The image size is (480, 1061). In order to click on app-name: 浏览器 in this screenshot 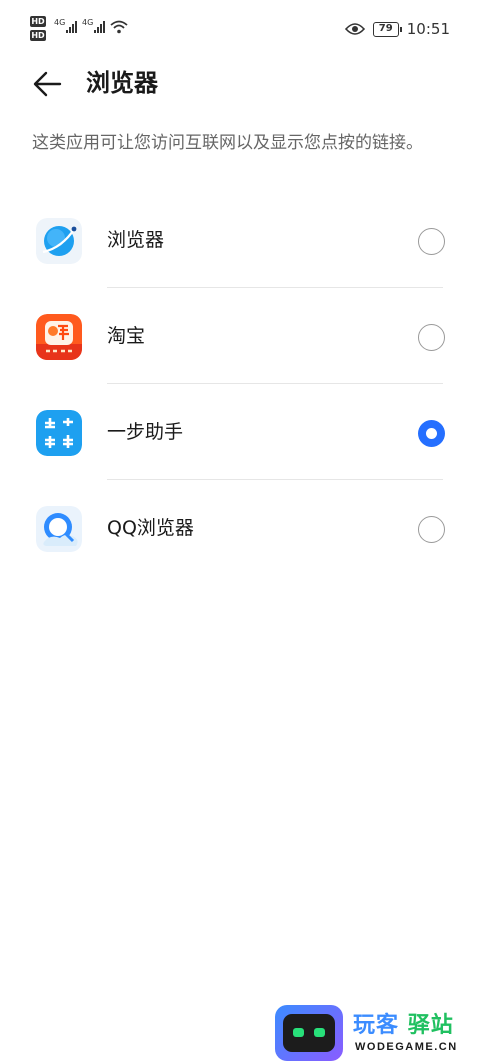, I will do `click(136, 240)`.